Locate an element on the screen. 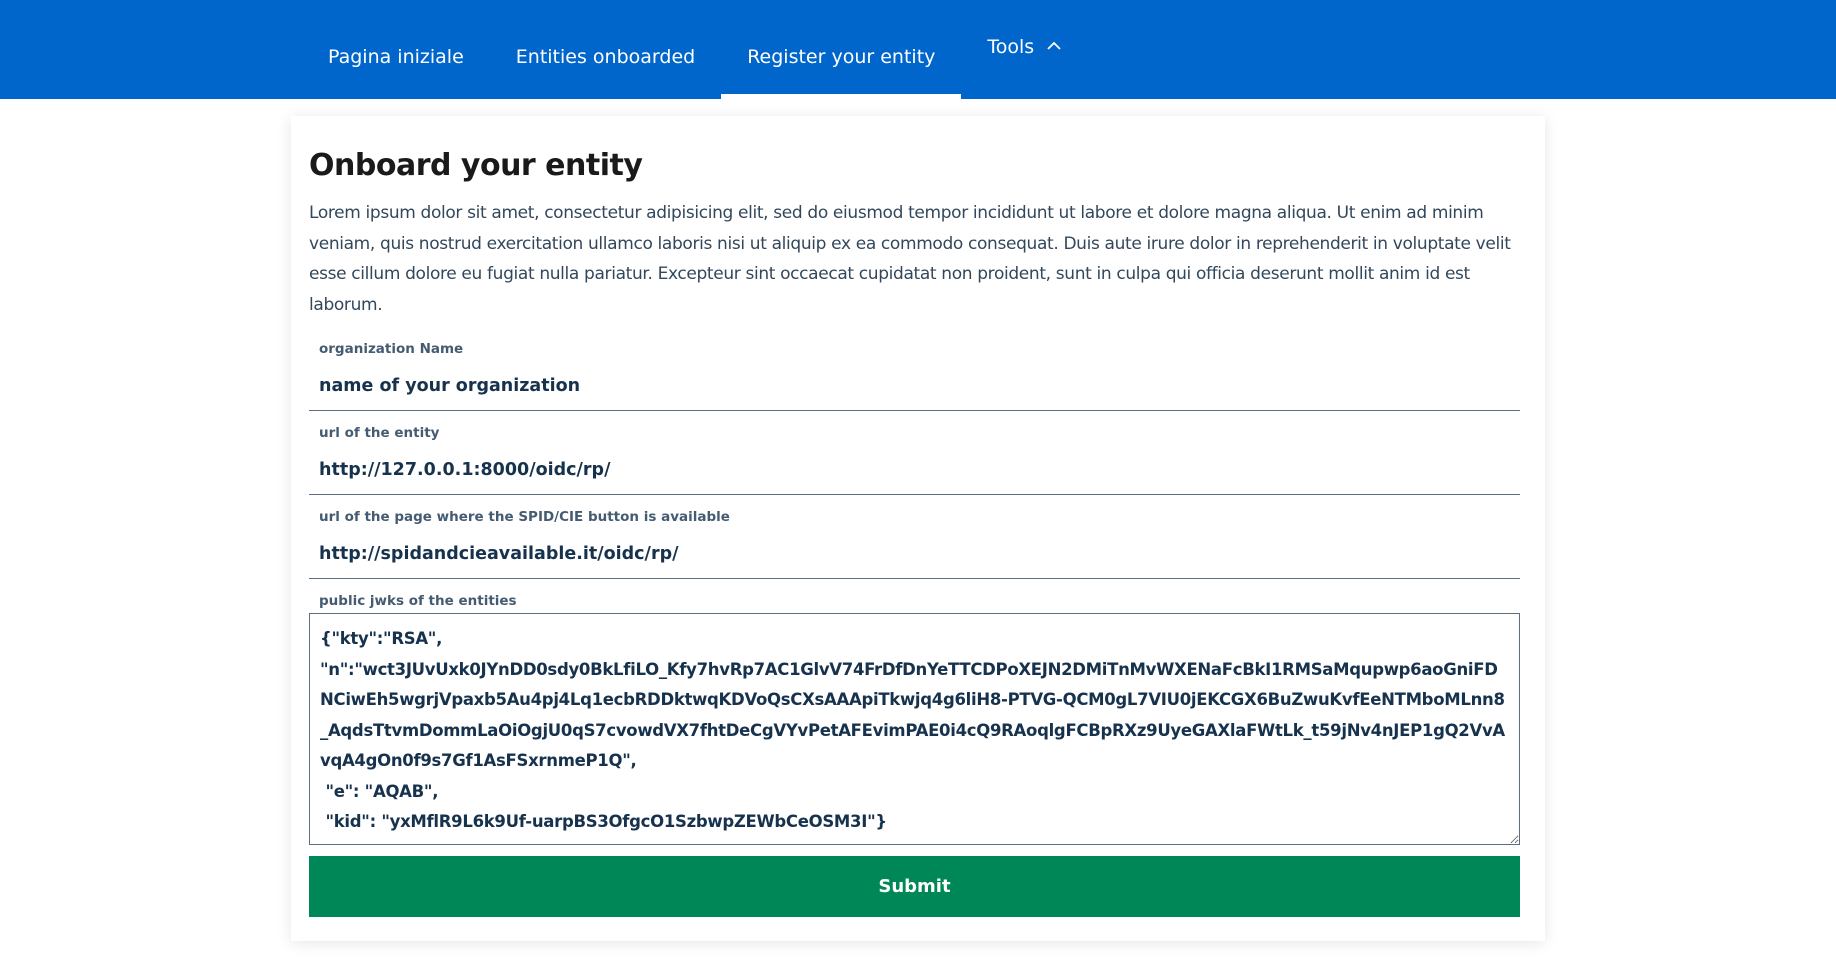  nav-item-home: Pagina iniziale is located at coordinates (396, 49).